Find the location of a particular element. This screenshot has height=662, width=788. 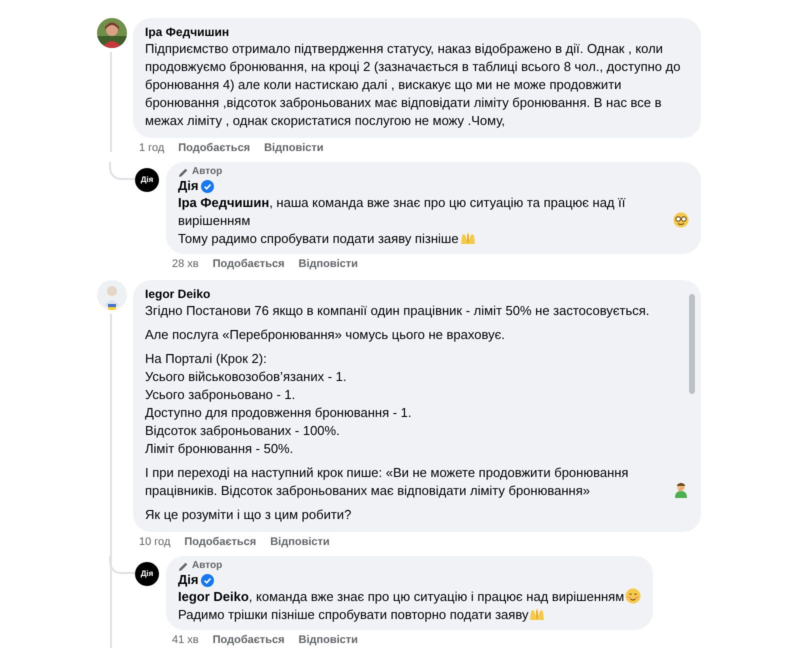

timestamp: 1 год is located at coordinates (151, 148).